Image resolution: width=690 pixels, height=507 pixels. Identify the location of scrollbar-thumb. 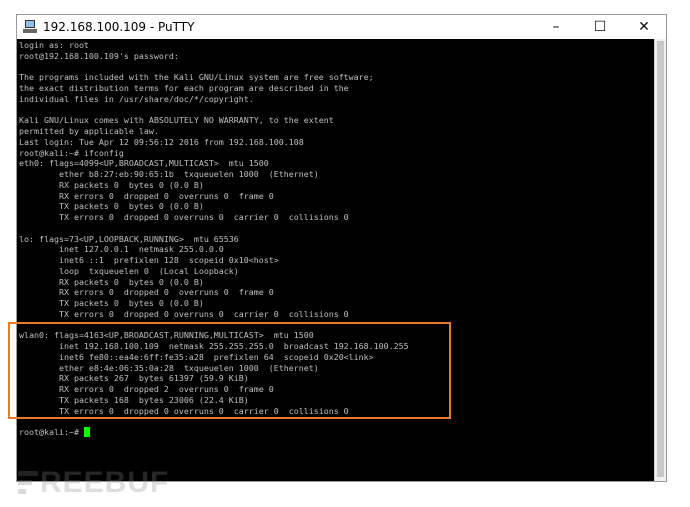
(660, 259).